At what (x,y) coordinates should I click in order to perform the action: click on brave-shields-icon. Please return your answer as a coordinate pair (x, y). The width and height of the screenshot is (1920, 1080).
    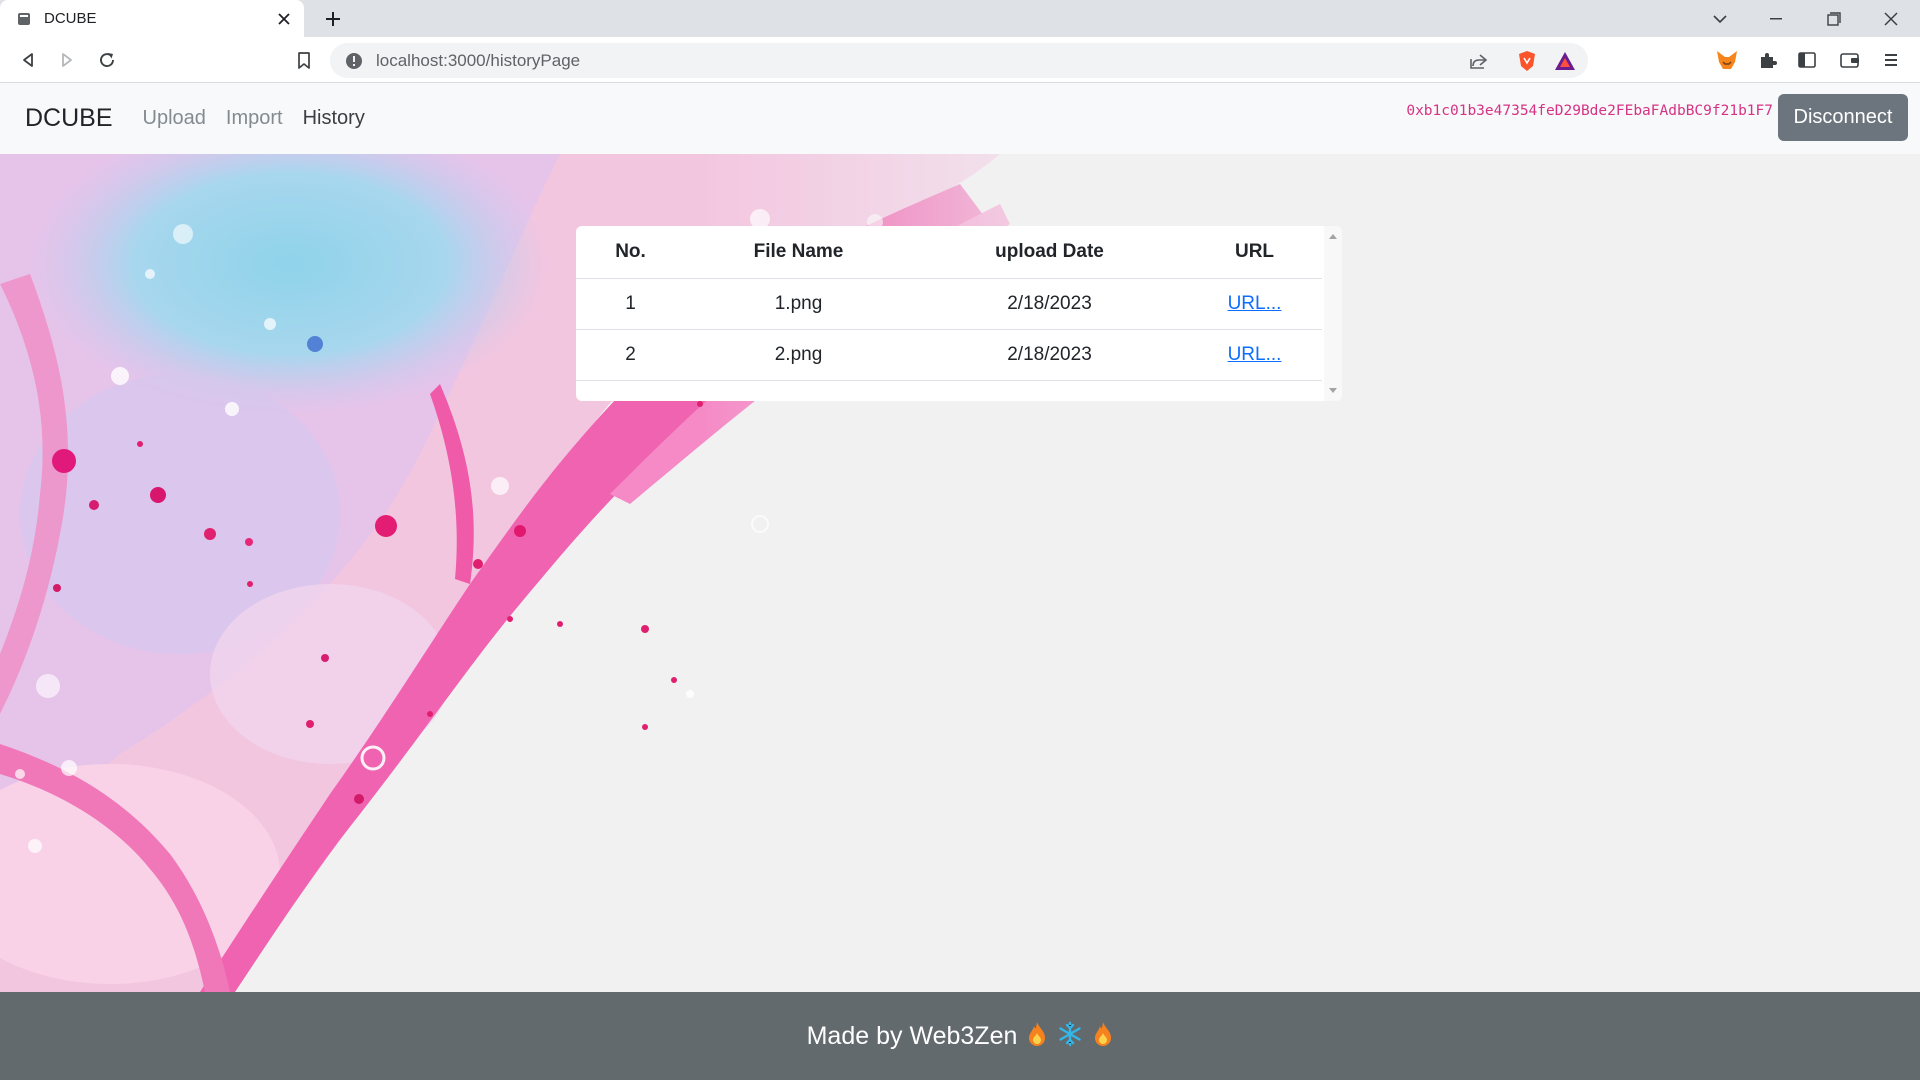
    Looking at the image, I should click on (1527, 60).